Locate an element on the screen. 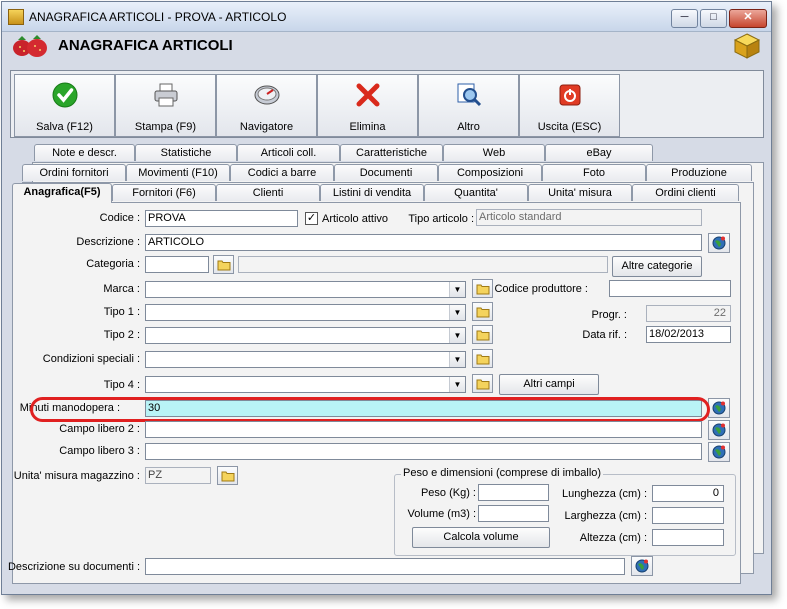  categoria-folder-button is located at coordinates (223, 264).